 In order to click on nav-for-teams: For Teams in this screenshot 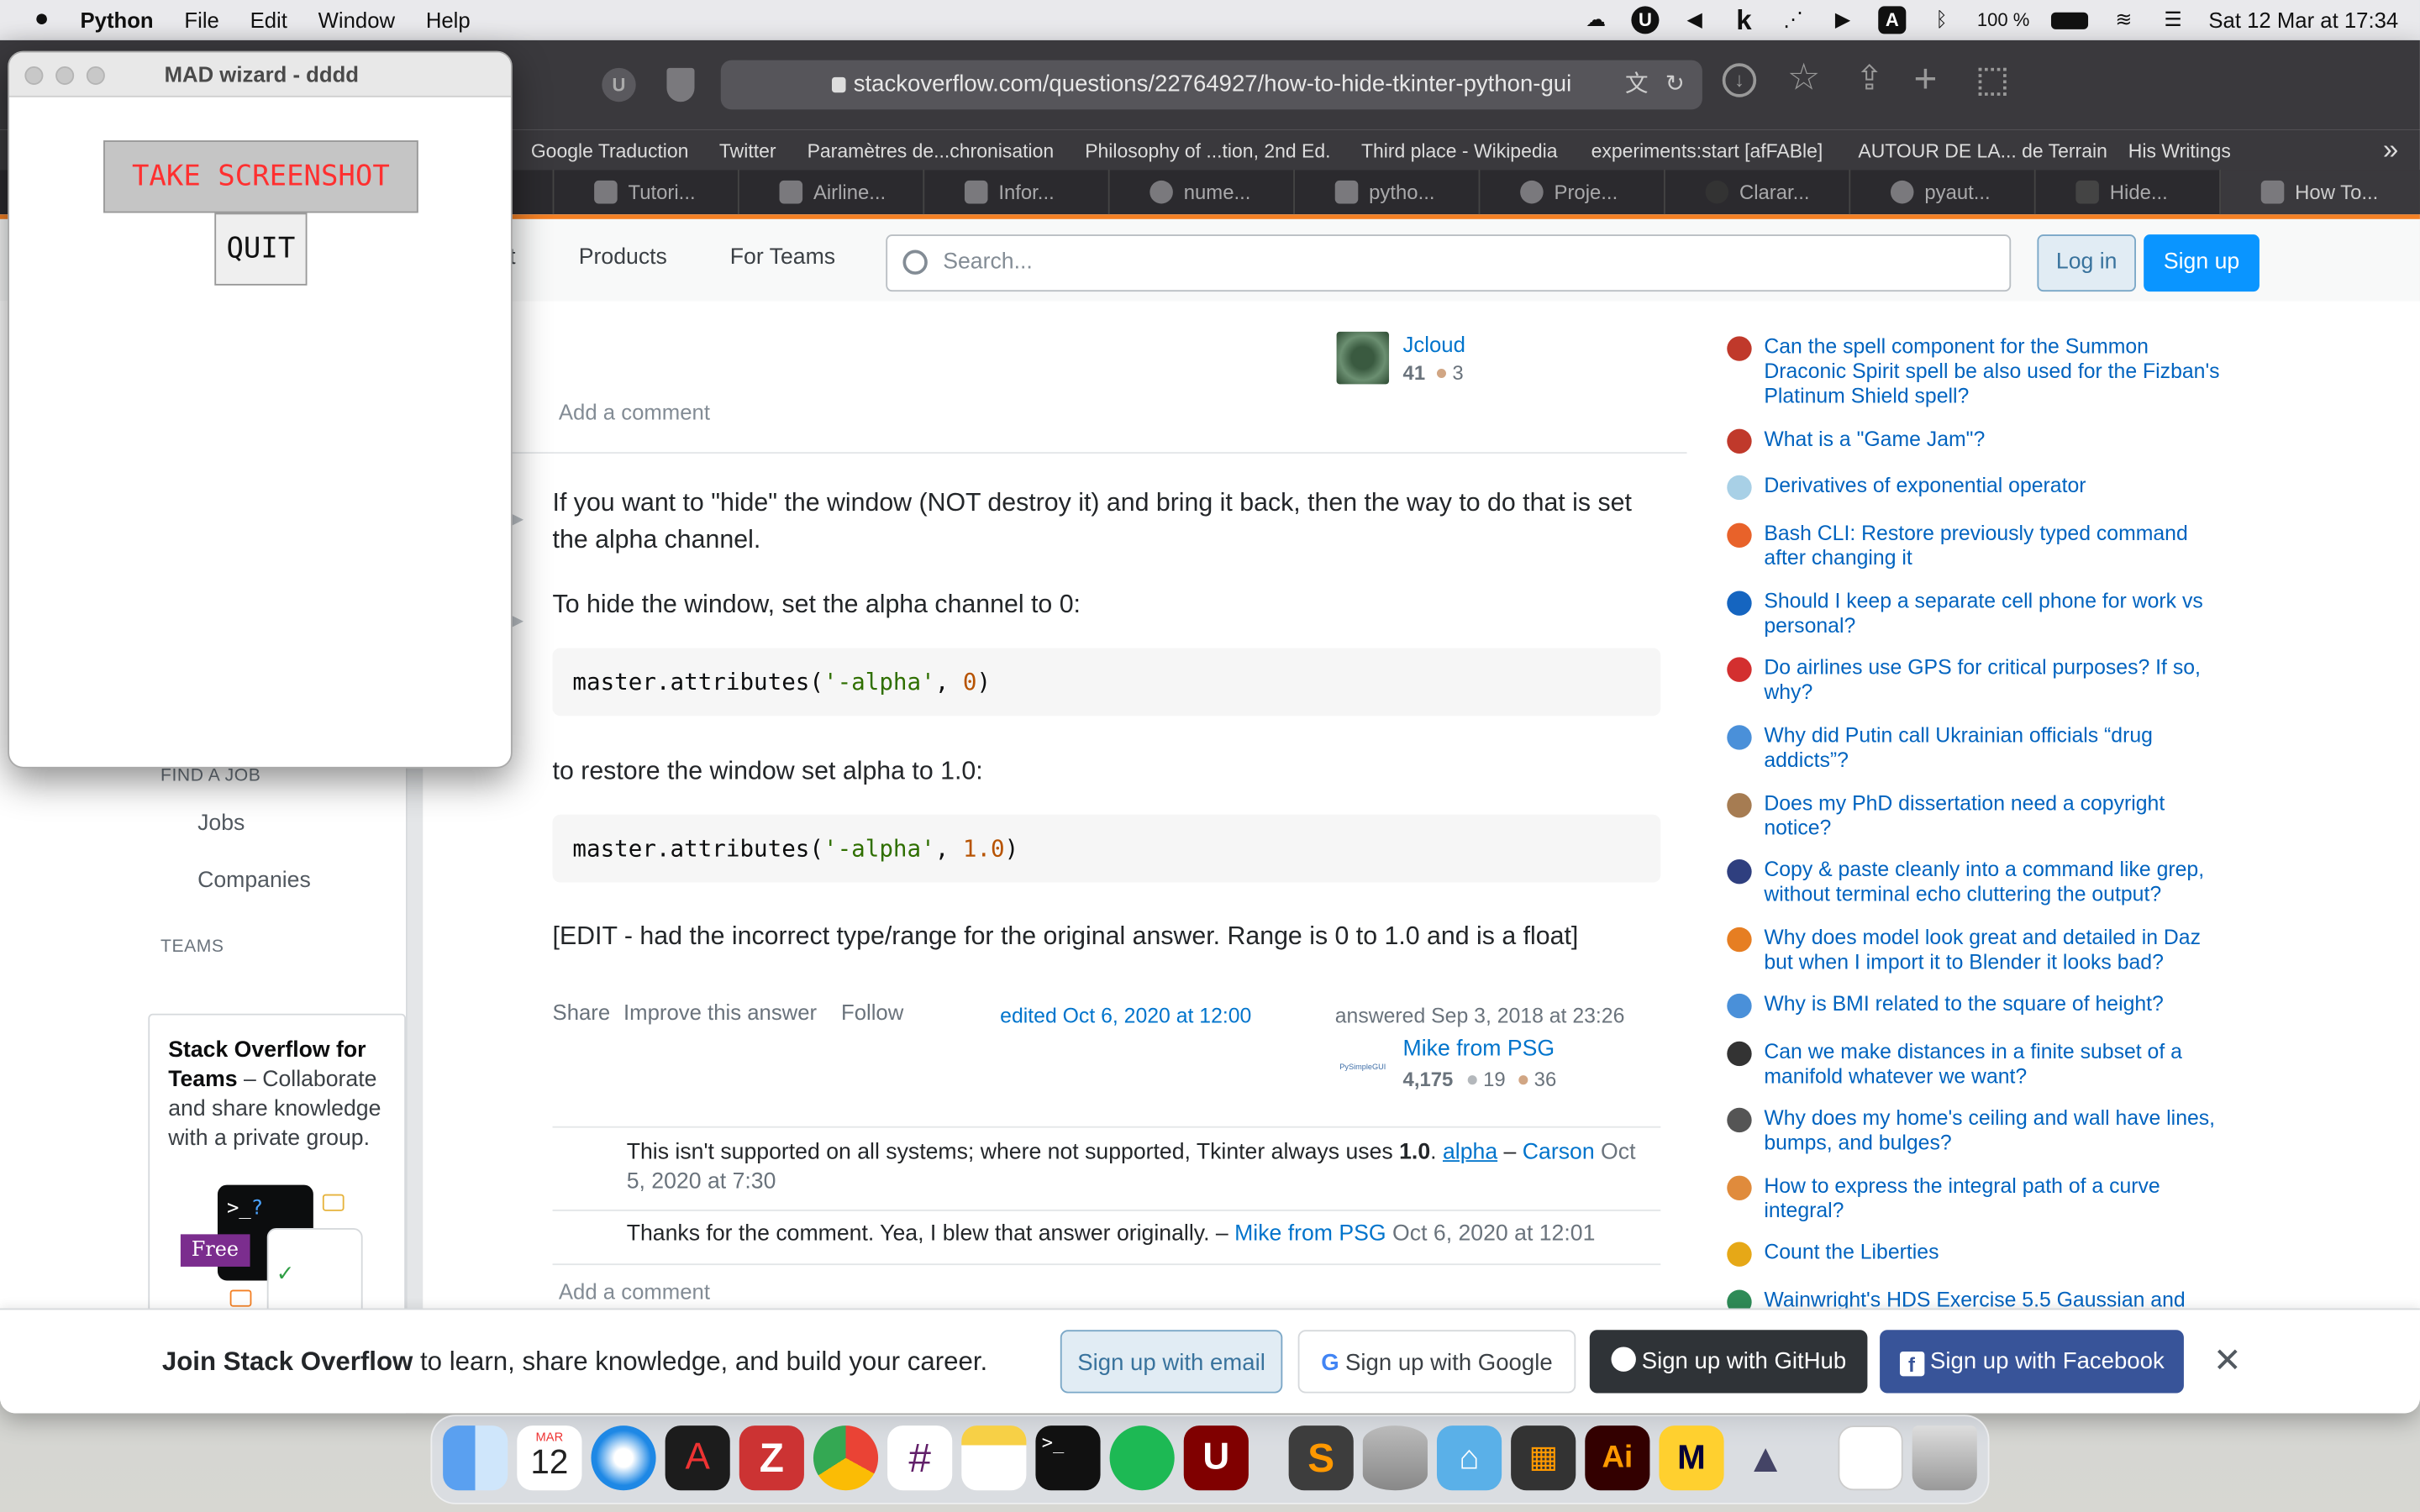, I will do `click(782, 257)`.